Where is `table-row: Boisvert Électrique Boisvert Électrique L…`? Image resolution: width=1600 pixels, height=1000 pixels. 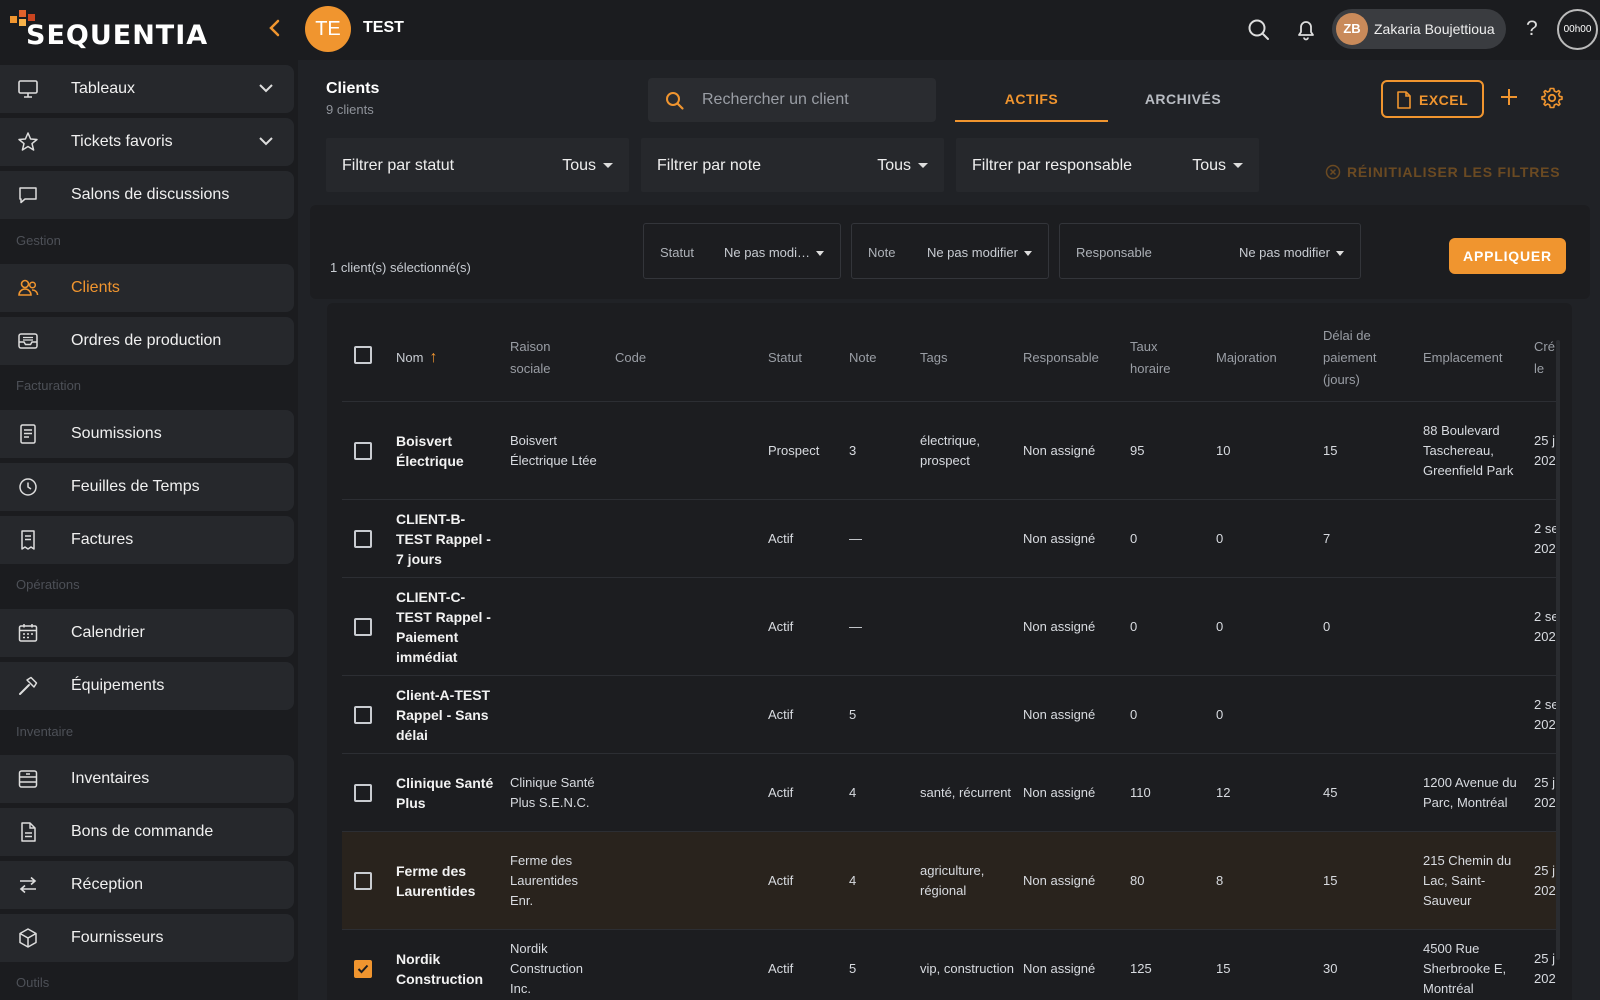
table-row: Boisvert Électrique Boisvert Électrique L… is located at coordinates (949, 450).